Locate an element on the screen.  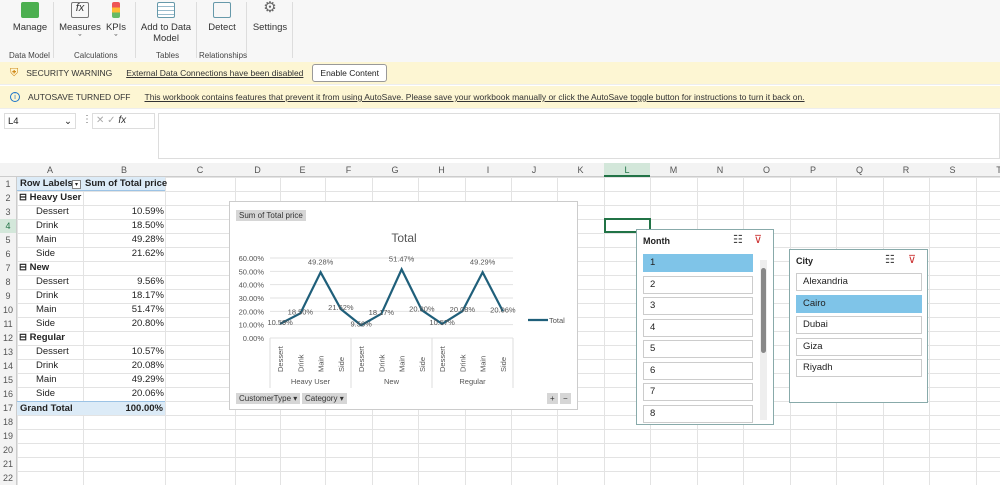
cancel-icon: ✕ is located at coordinates (100, 120).